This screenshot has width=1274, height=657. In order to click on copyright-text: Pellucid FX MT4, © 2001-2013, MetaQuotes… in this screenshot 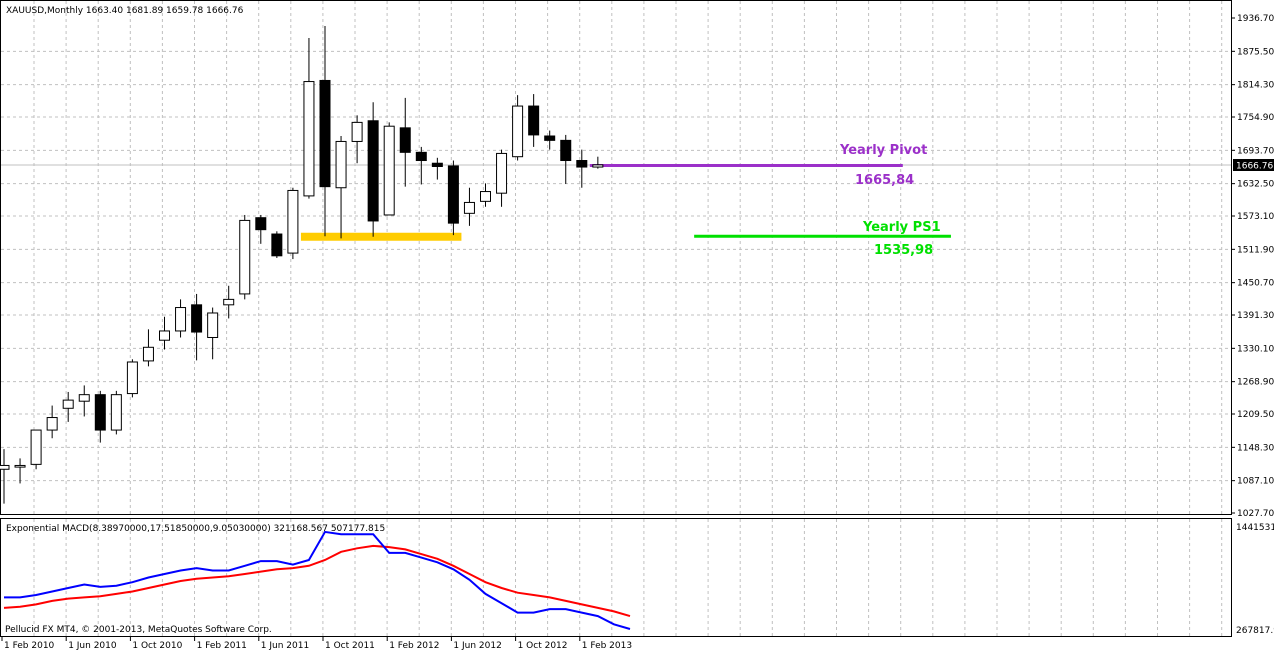, I will do `click(138, 630)`.